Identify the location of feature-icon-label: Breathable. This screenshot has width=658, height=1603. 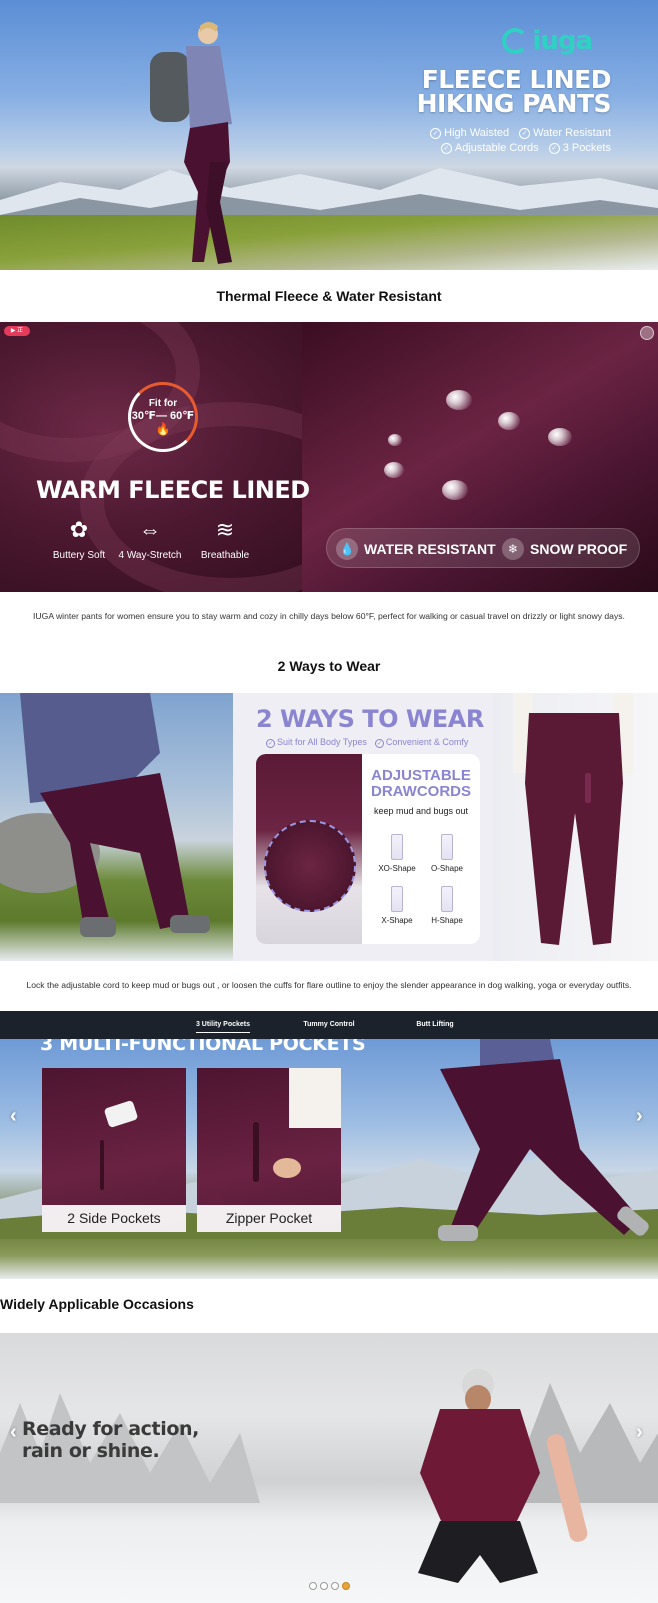
(225, 555).